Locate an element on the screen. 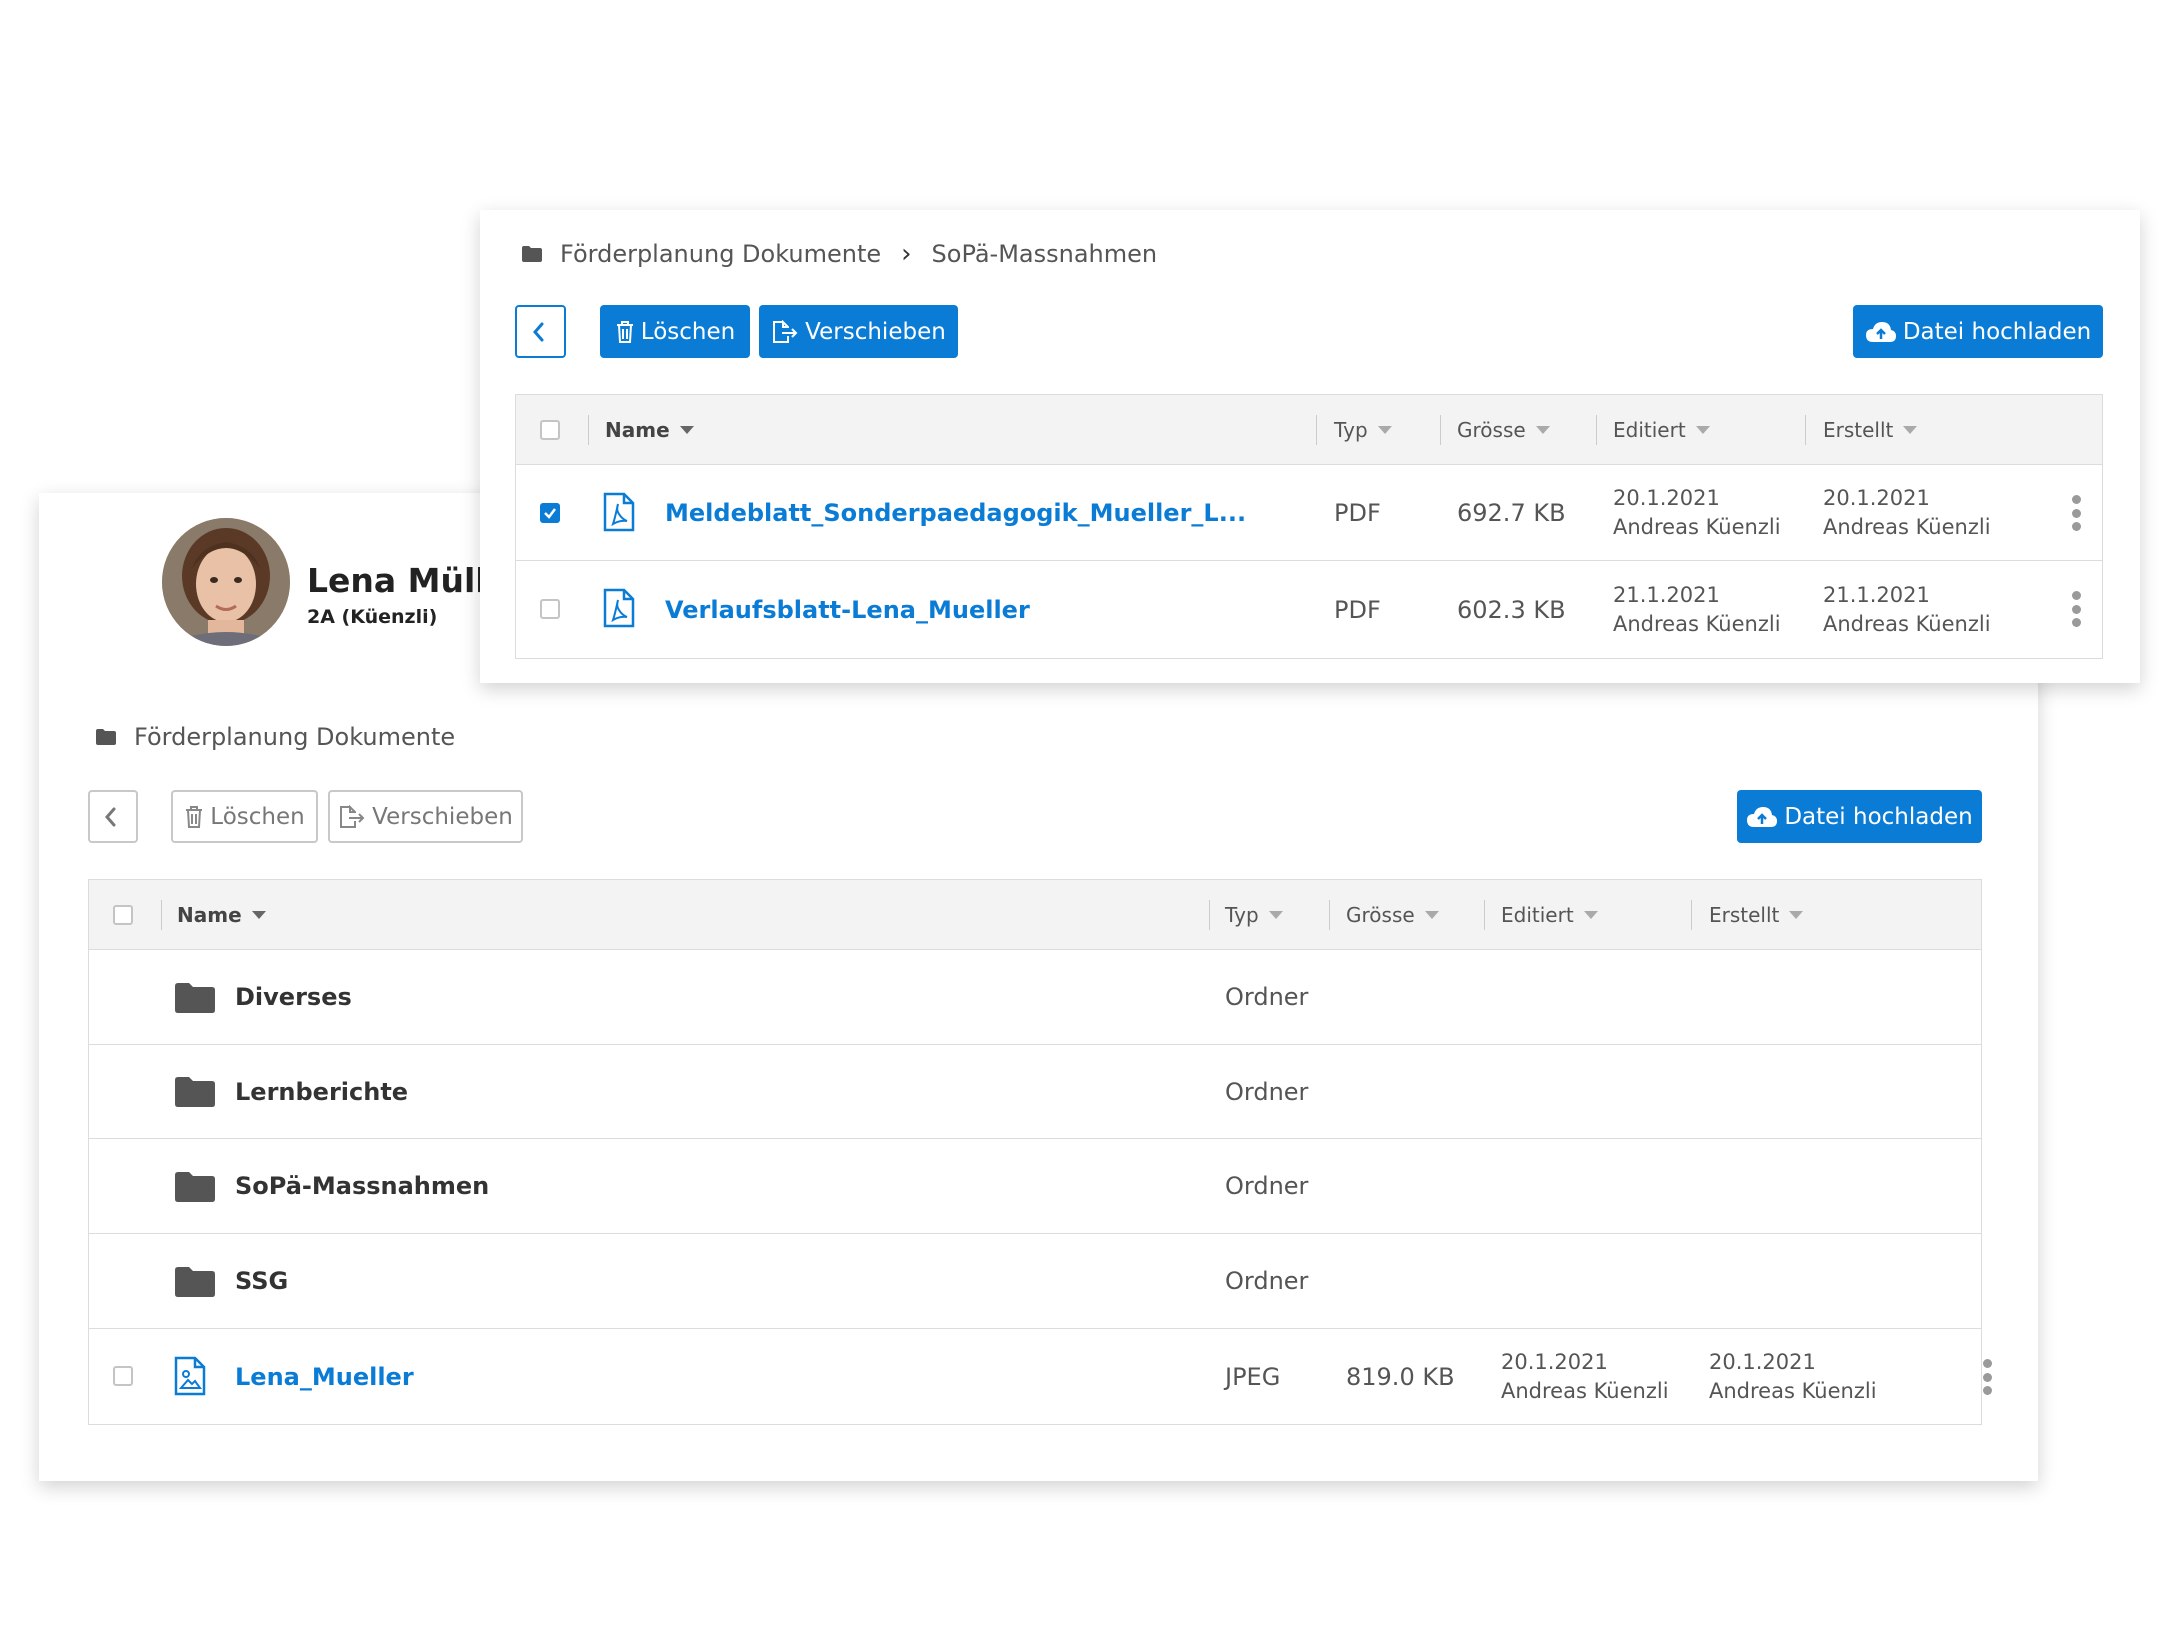  file-type: PDF is located at coordinates (1357, 512).